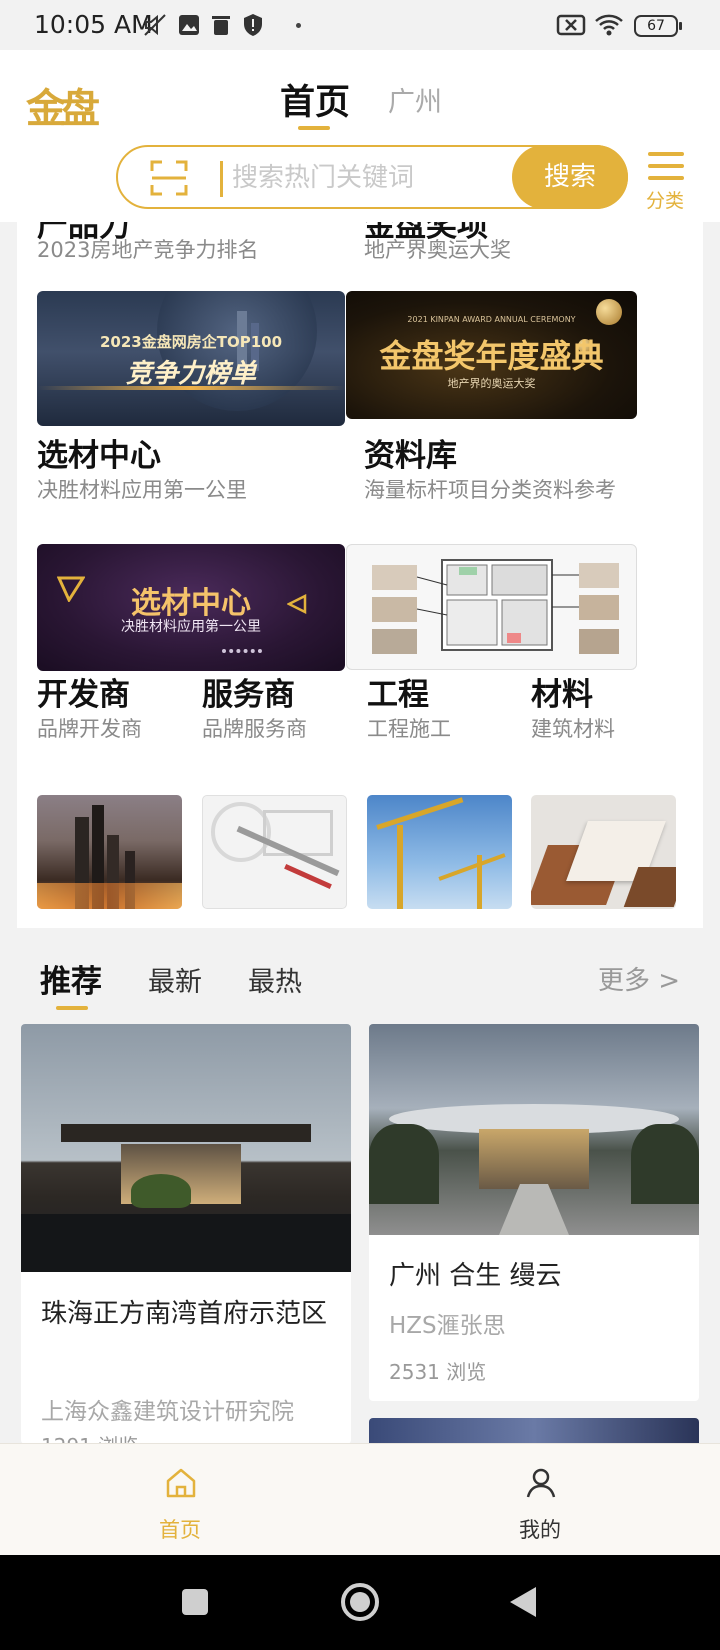  I want to click on category-title: 工程, so click(398, 691).